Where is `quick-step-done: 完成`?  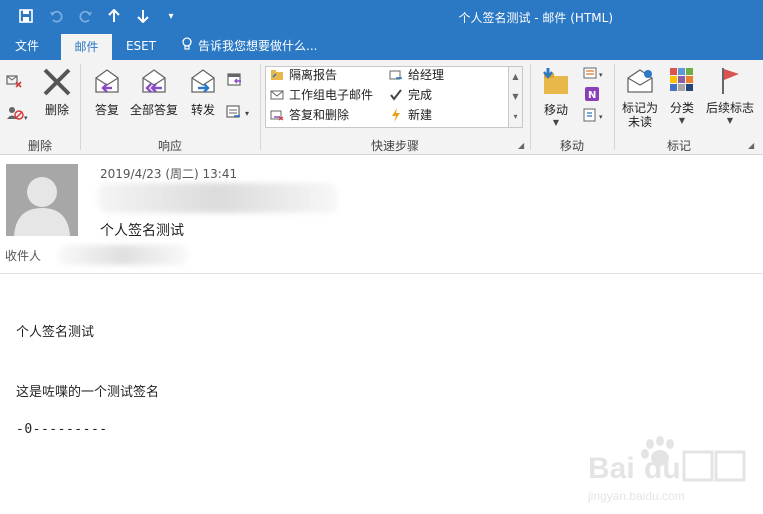 quick-step-done: 完成 is located at coordinates (410, 95).